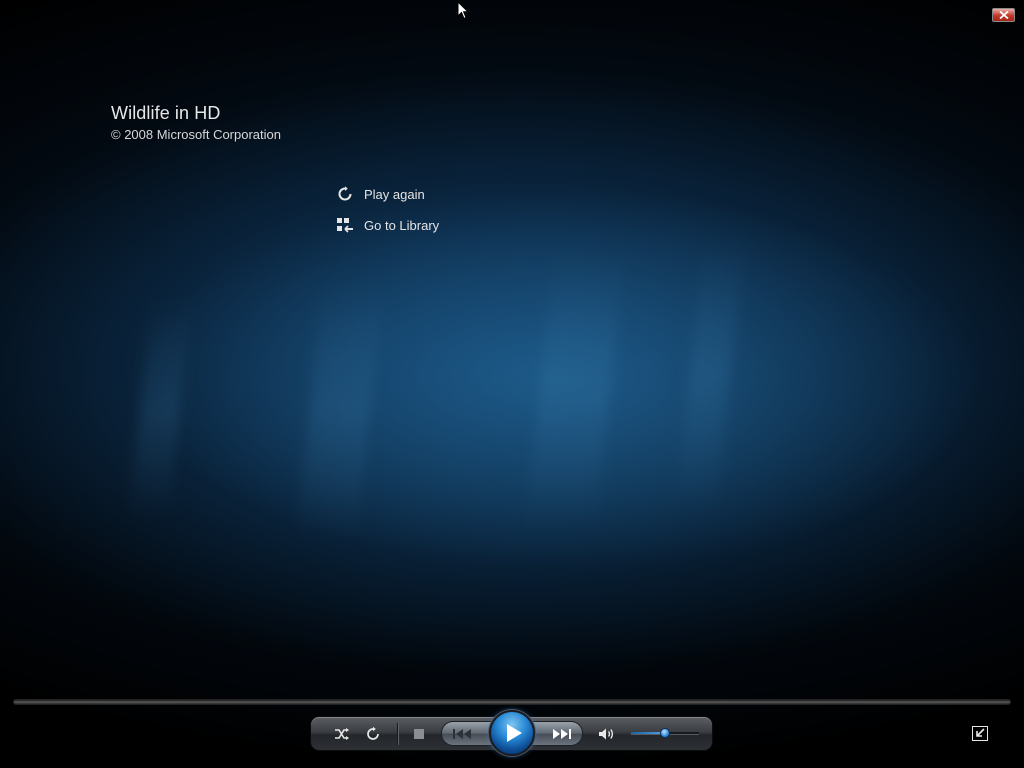 This screenshot has height=768, width=1024. I want to click on play-again-link: Play again, so click(380, 194).